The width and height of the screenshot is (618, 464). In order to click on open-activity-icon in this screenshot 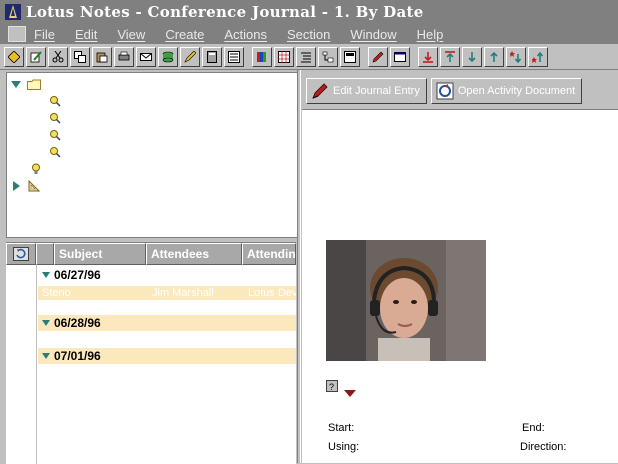, I will do `click(445, 90)`.